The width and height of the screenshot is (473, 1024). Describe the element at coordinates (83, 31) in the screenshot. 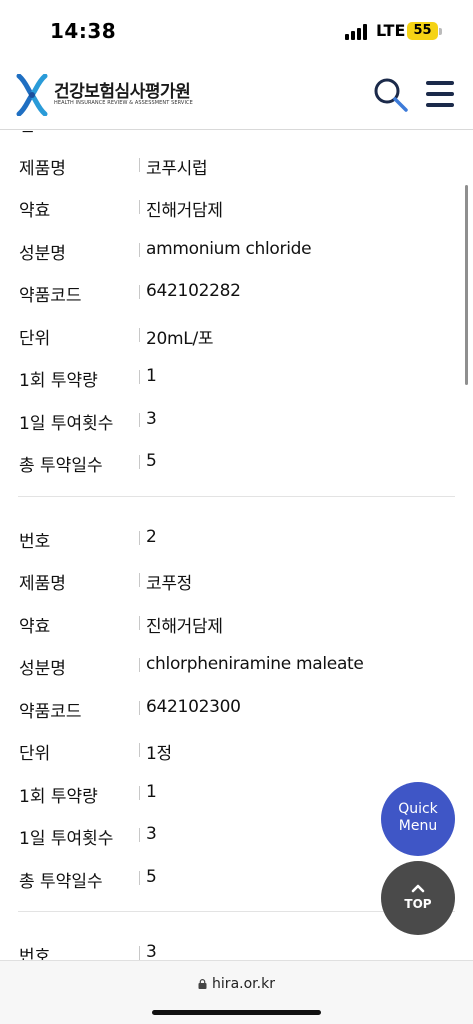

I see `status-time: 14:38` at that location.